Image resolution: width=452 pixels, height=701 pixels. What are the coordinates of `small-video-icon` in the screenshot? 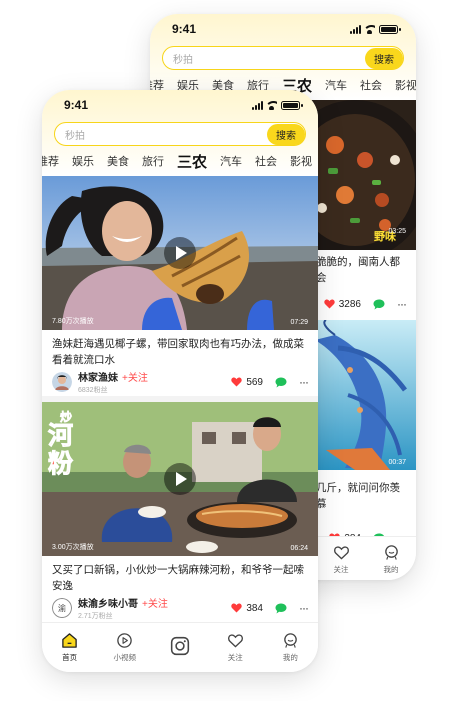 It's located at (125, 640).